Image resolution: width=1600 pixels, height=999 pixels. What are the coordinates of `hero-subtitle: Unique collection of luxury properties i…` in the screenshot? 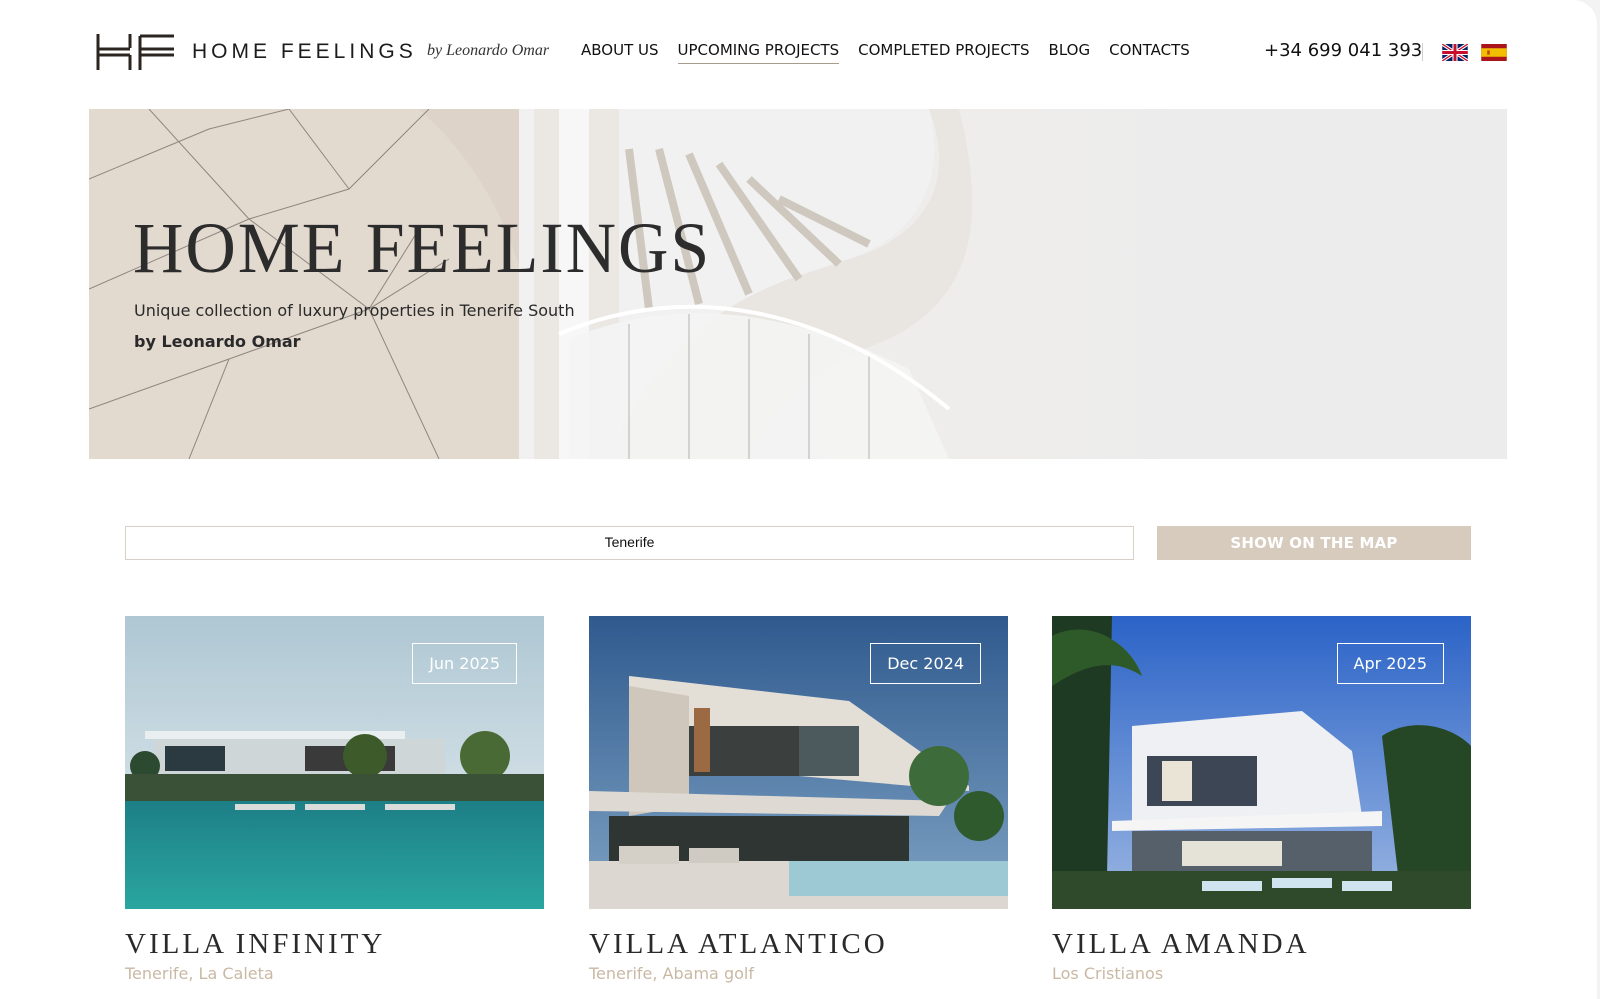 It's located at (354, 310).